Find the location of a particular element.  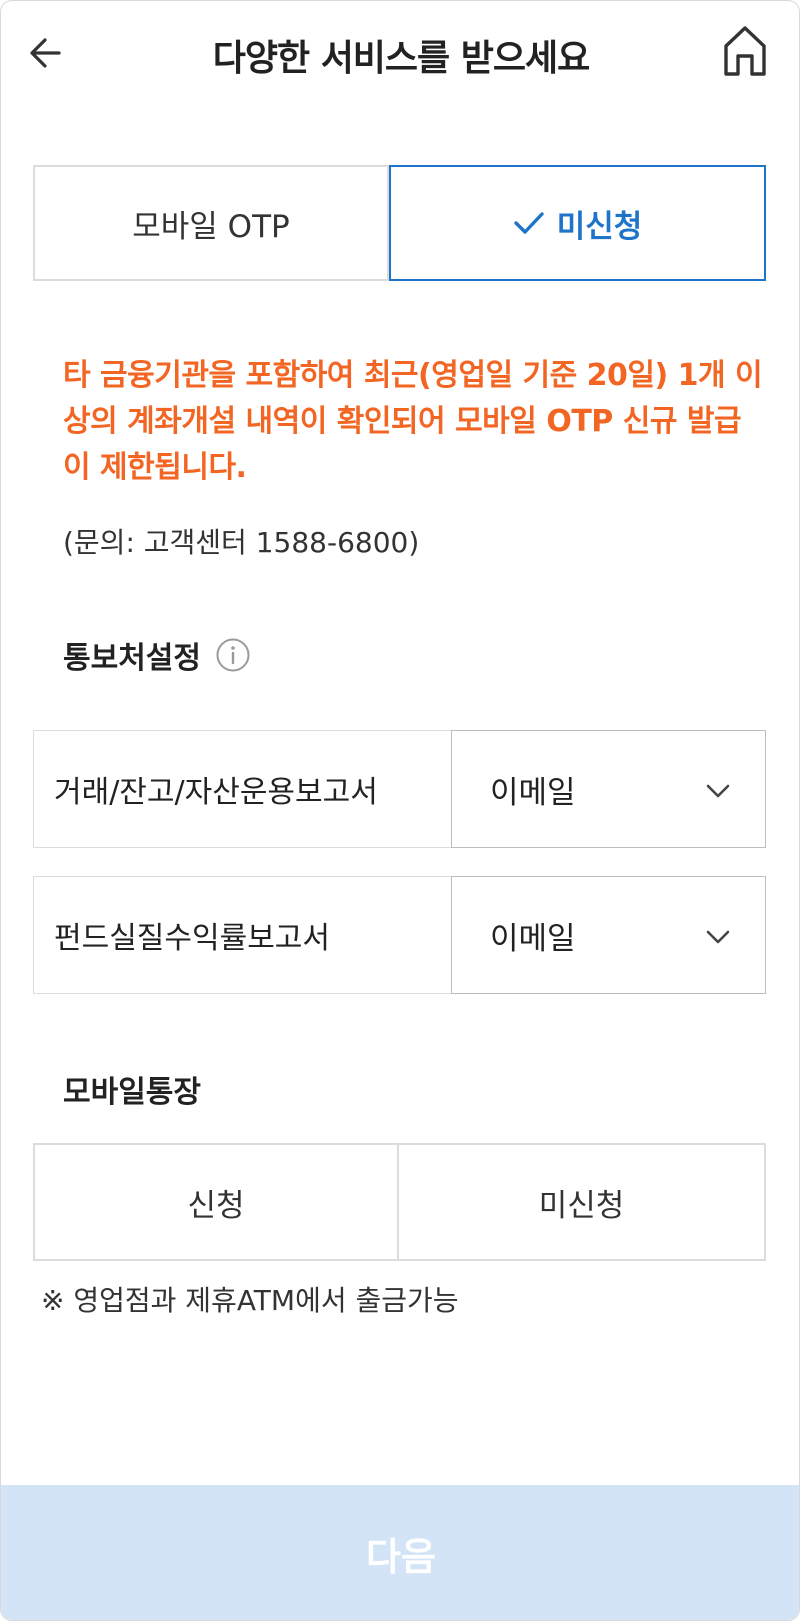

mobile-passbook-selector: 신청 미신청 is located at coordinates (399, 1202).